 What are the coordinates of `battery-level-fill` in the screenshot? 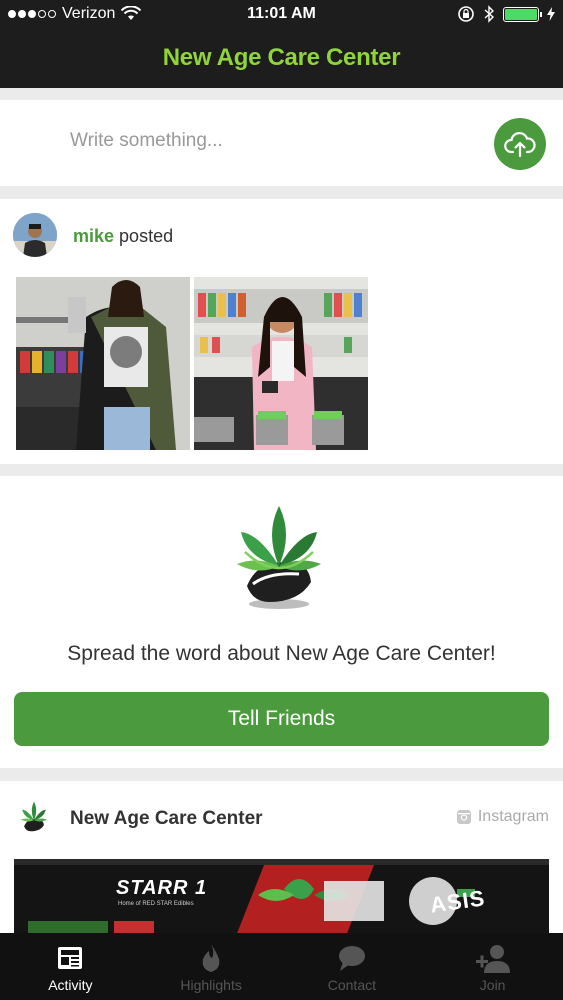 It's located at (521, 14).